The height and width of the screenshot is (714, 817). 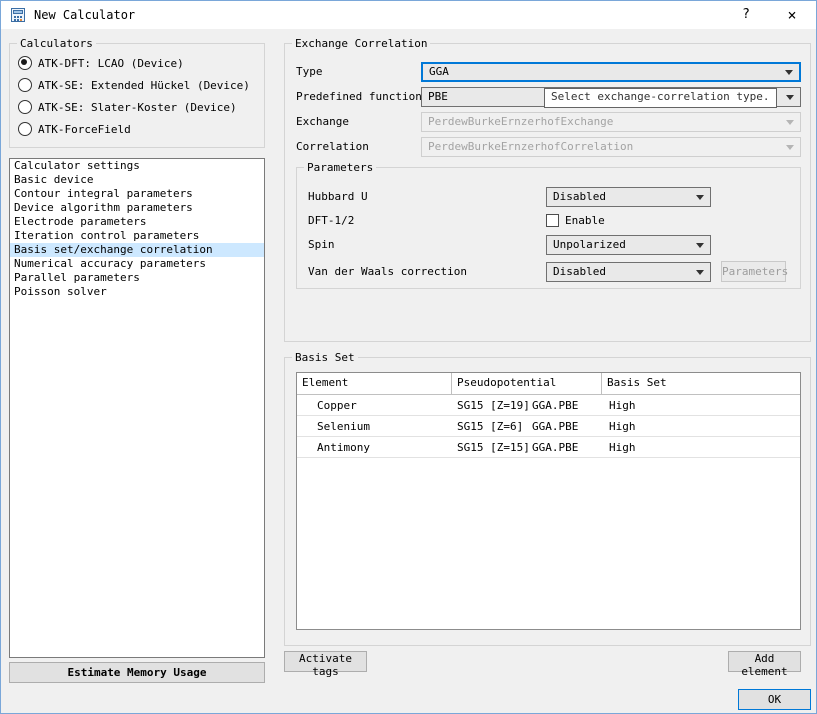 I want to click on element-cell: Antimony, so click(x=343, y=447).